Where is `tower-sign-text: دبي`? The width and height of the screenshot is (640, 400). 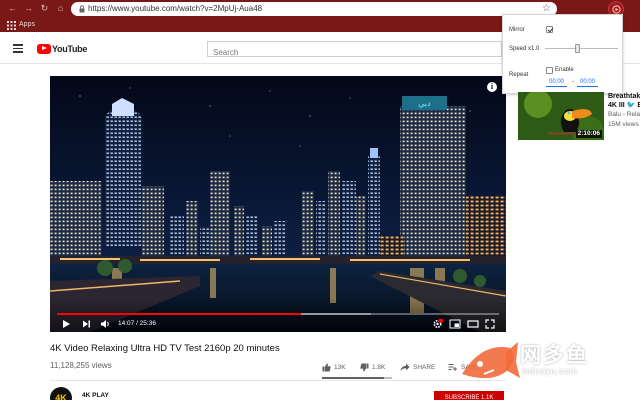
tower-sign-text: دبي is located at coordinates (424, 103).